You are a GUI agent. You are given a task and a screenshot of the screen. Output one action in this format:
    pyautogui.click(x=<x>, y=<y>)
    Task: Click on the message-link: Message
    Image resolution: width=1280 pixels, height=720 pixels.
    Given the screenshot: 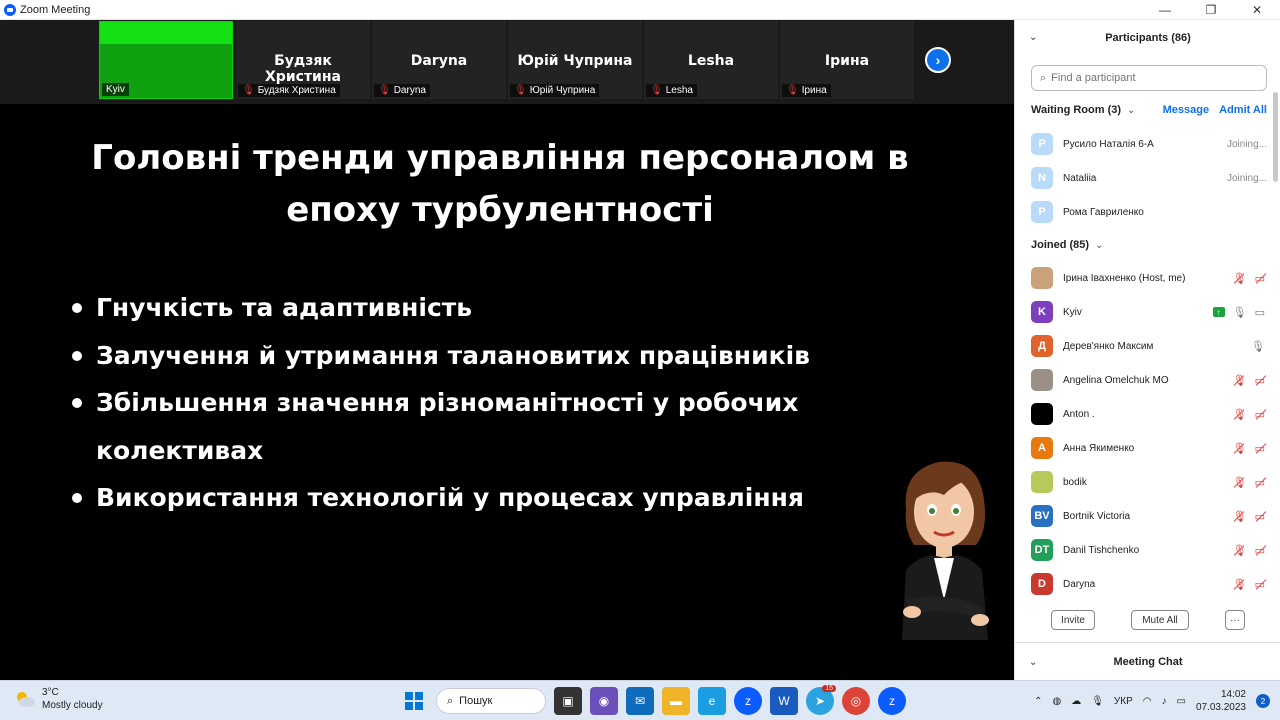 What is the action you would take?
    pyautogui.click(x=1186, y=110)
    